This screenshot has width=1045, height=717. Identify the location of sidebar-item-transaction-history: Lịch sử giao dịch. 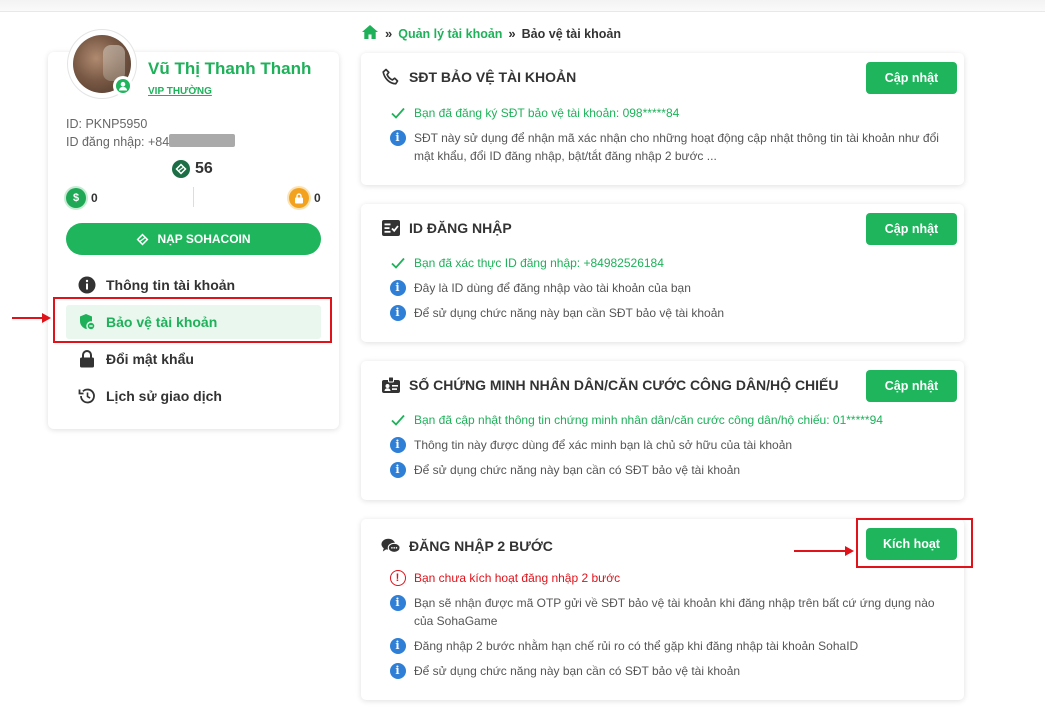
(193, 396).